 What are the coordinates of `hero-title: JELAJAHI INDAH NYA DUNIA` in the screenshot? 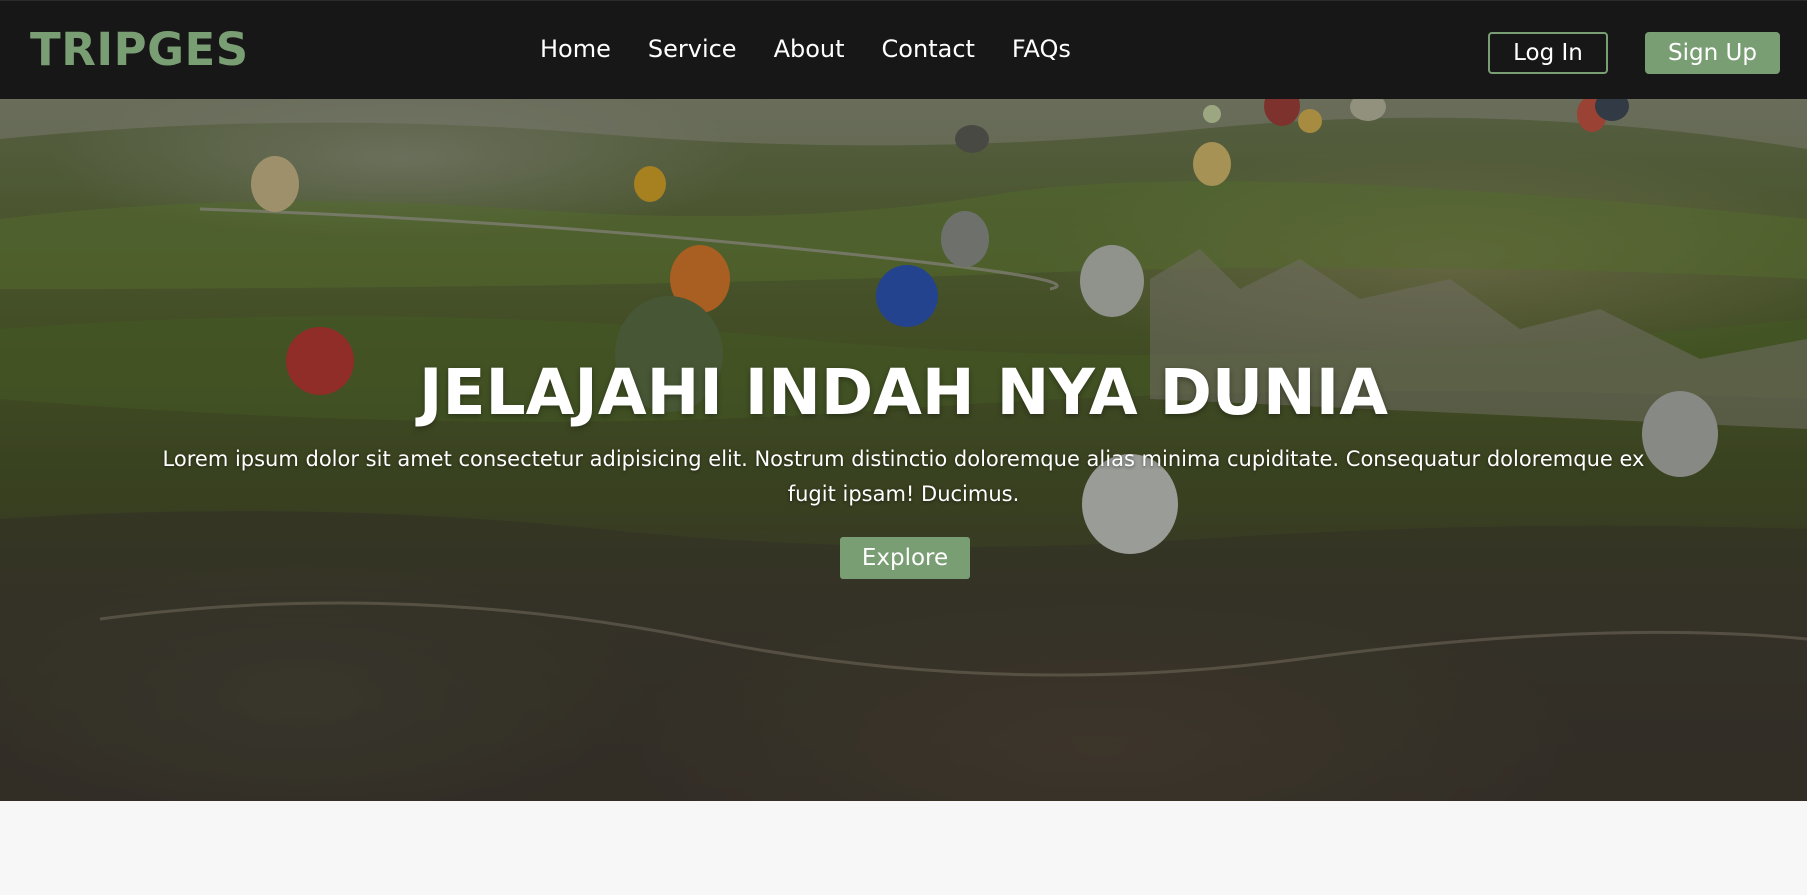 It's located at (903, 392).